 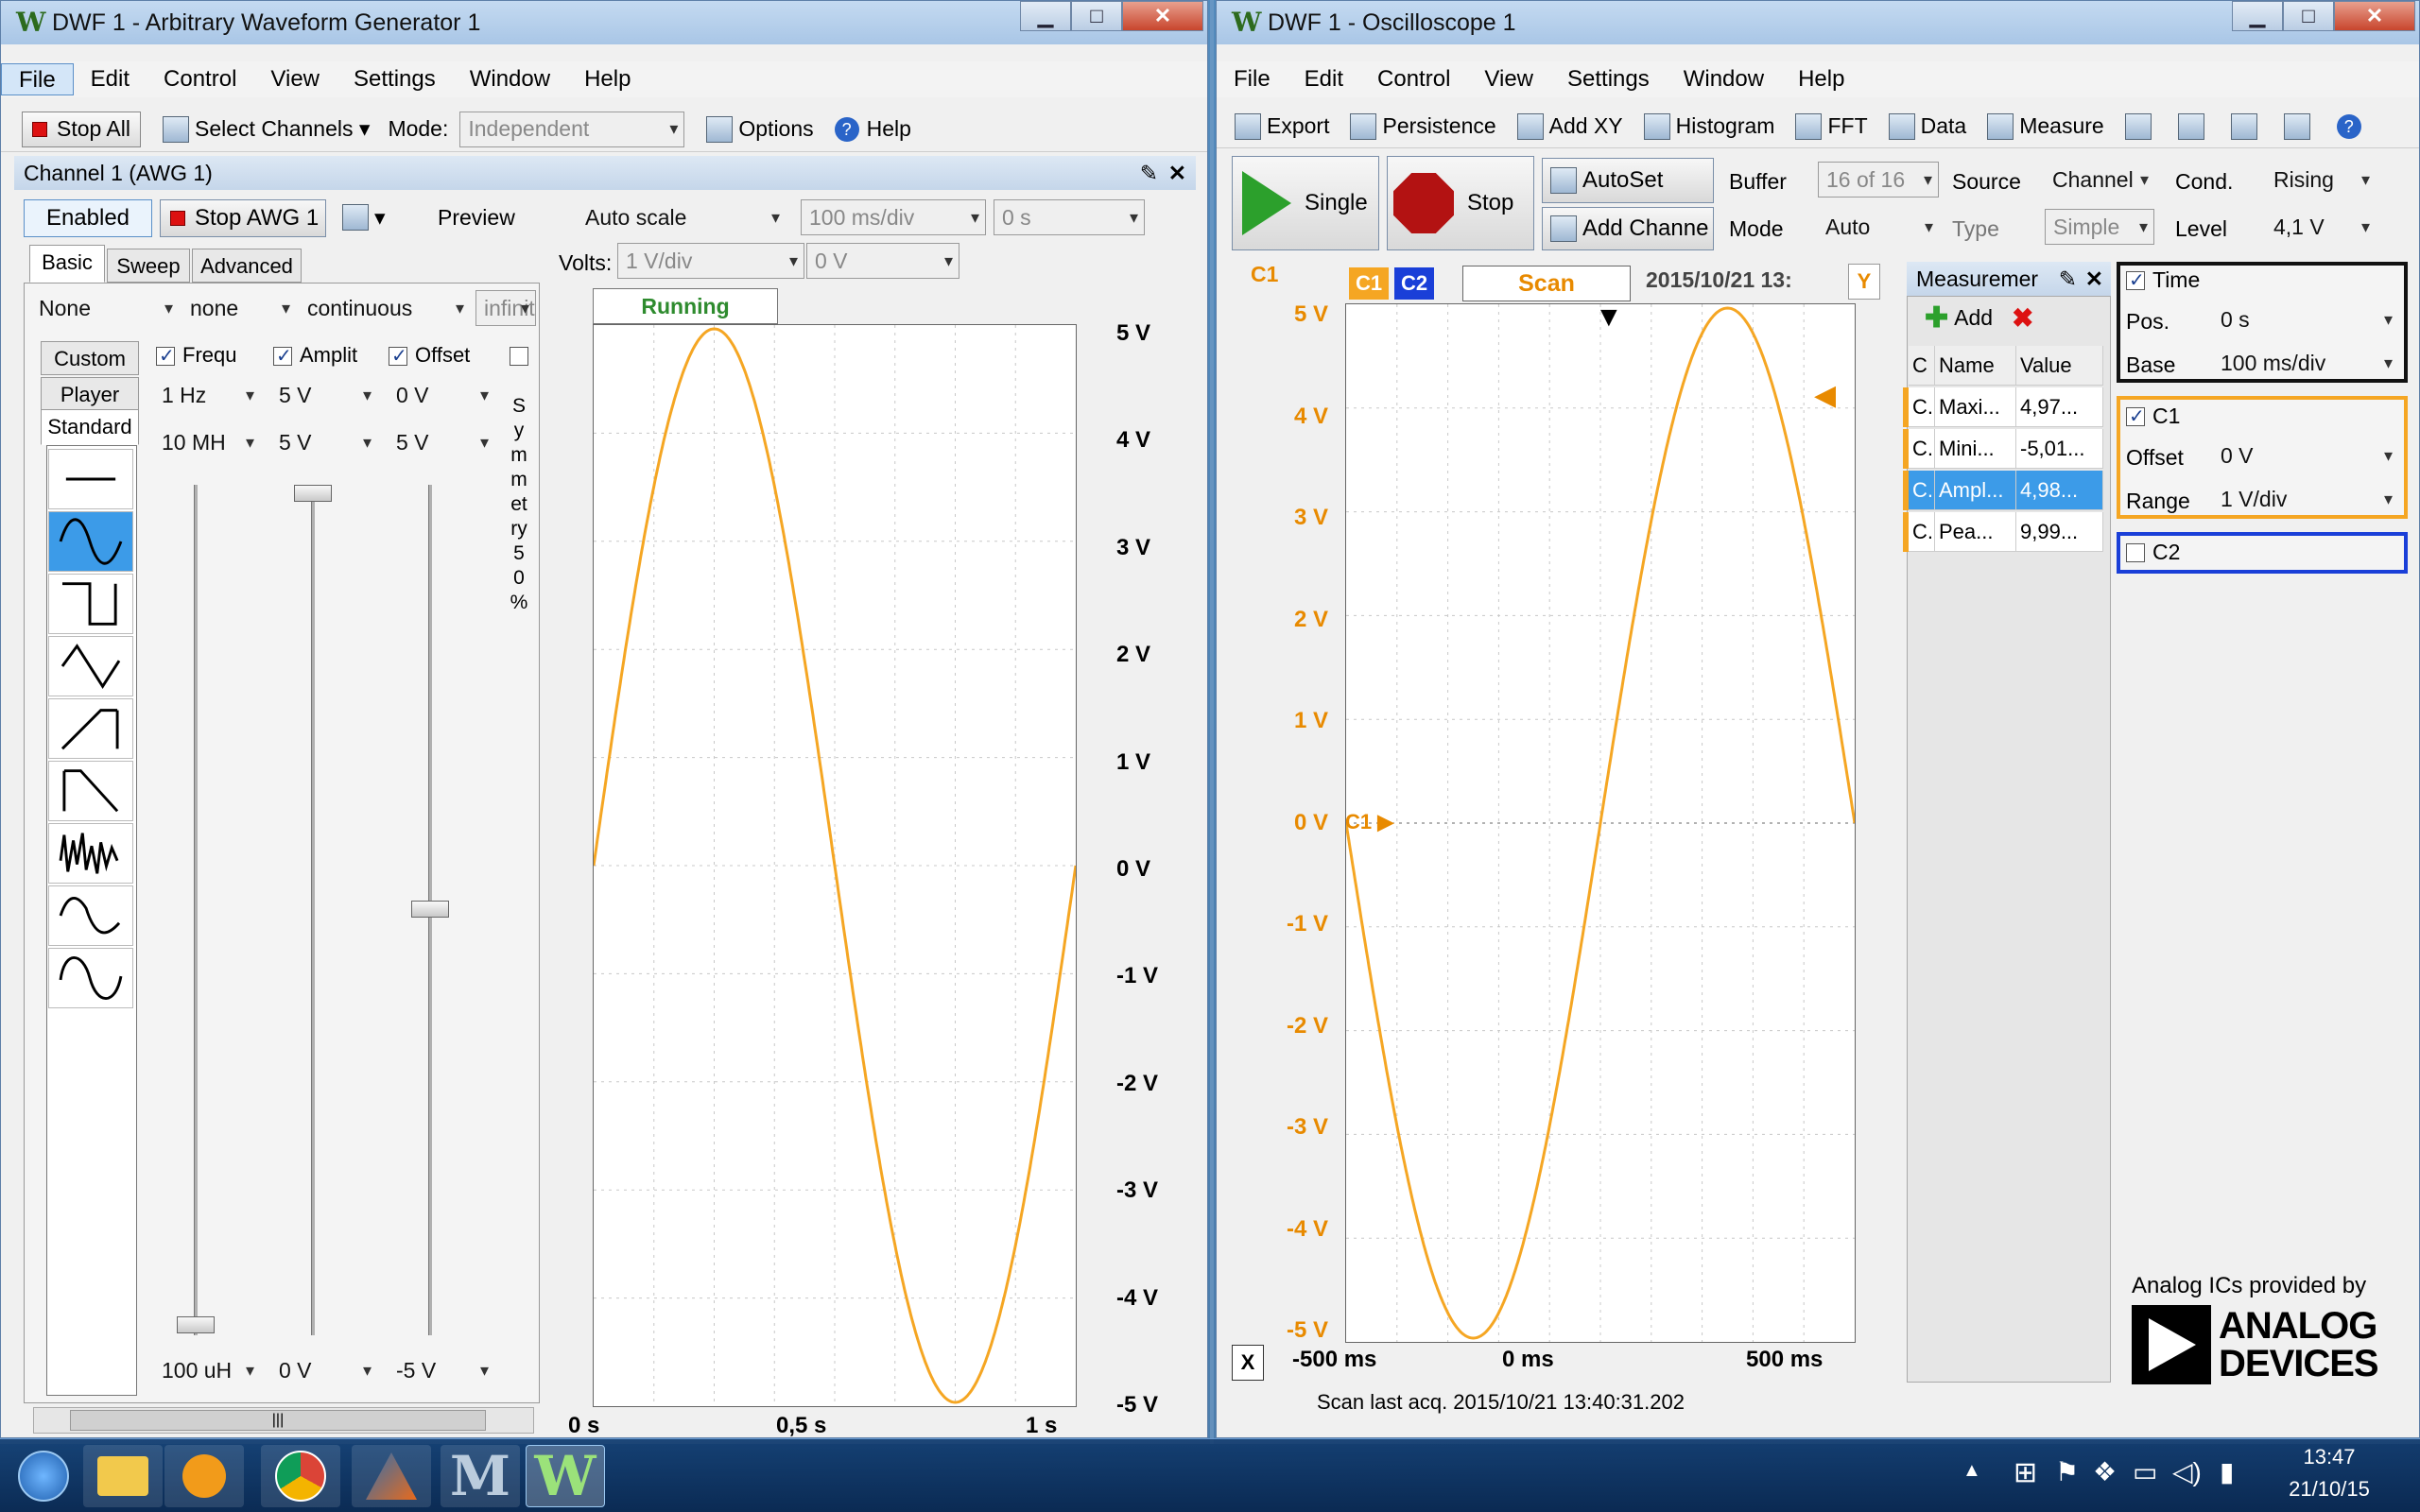 I want to click on menu-control: Control, so click(x=200, y=79).